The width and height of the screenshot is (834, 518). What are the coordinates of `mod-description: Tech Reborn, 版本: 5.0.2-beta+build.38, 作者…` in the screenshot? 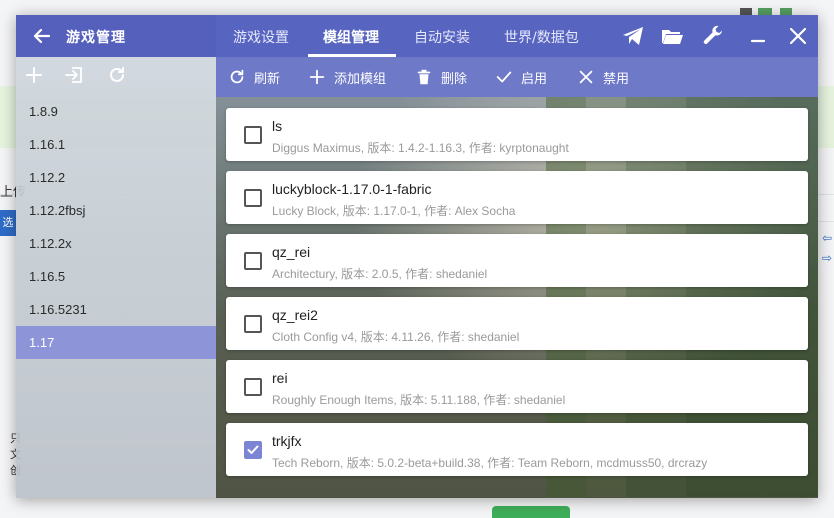 It's located at (490, 463).